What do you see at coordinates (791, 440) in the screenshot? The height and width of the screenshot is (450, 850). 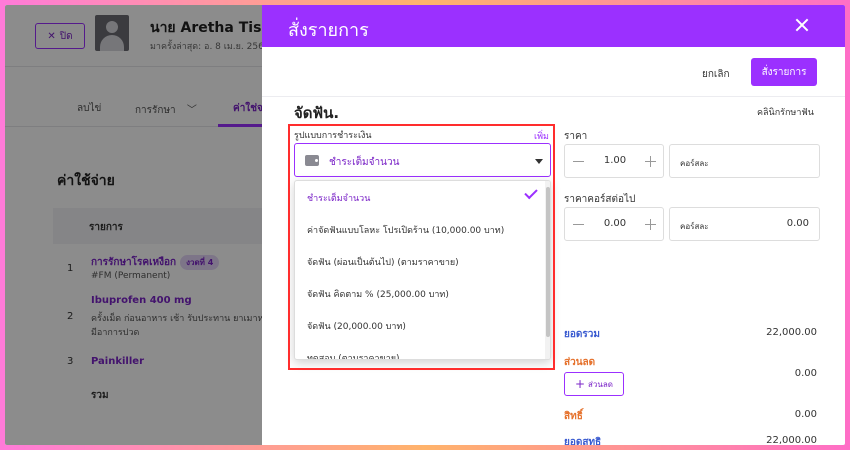 I see `net-value: 22,000.00` at bounding box center [791, 440].